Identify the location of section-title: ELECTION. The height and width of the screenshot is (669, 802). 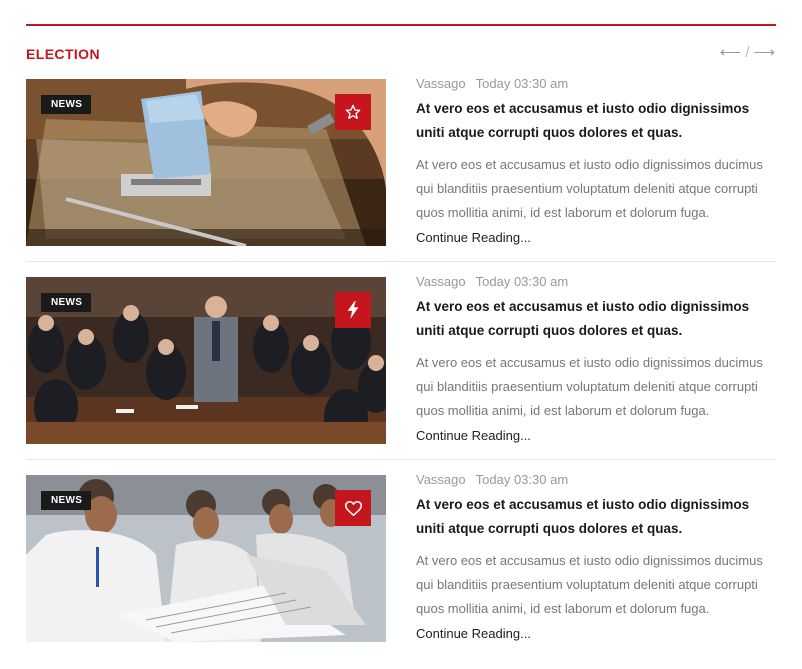
(63, 54).